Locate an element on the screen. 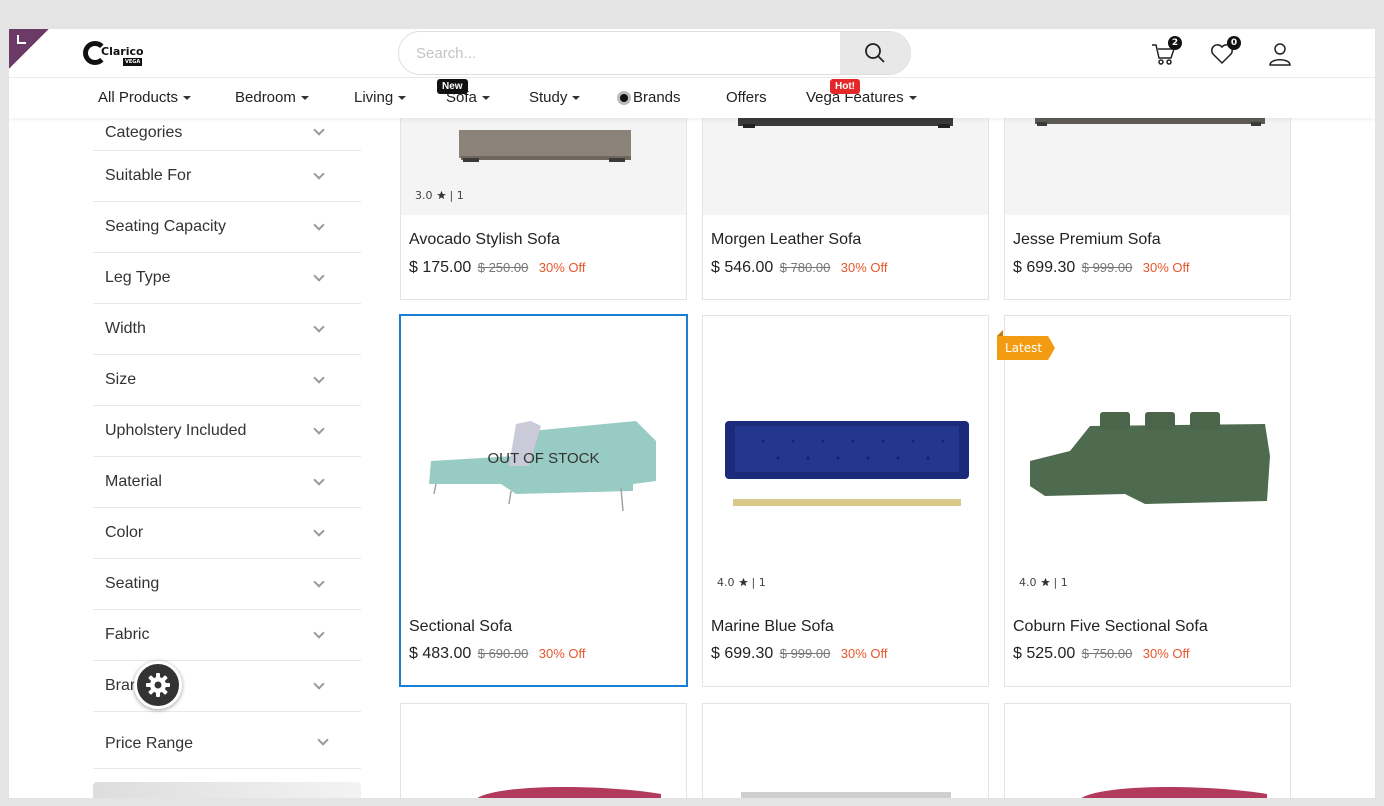 The image size is (1384, 806). account-button is located at coordinates (1280, 54).